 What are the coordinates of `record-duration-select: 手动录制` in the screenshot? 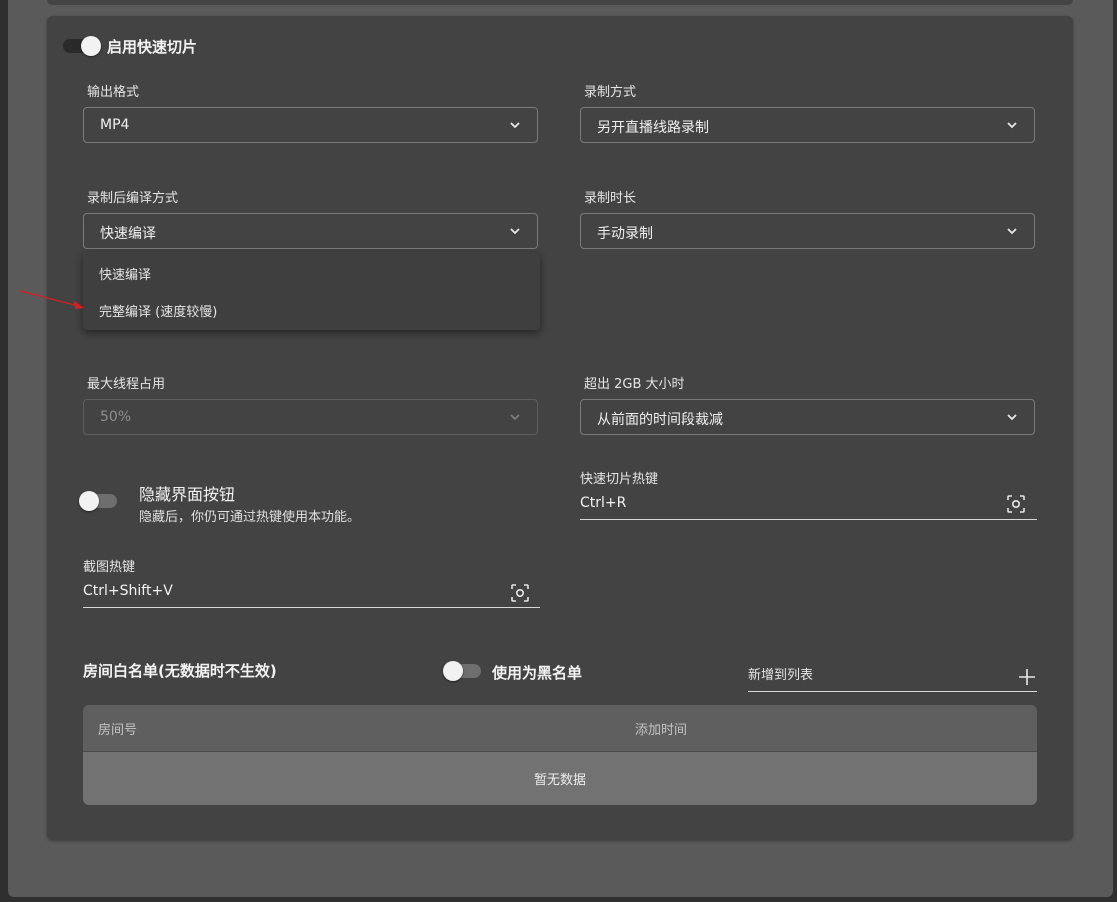 It's located at (807, 231).